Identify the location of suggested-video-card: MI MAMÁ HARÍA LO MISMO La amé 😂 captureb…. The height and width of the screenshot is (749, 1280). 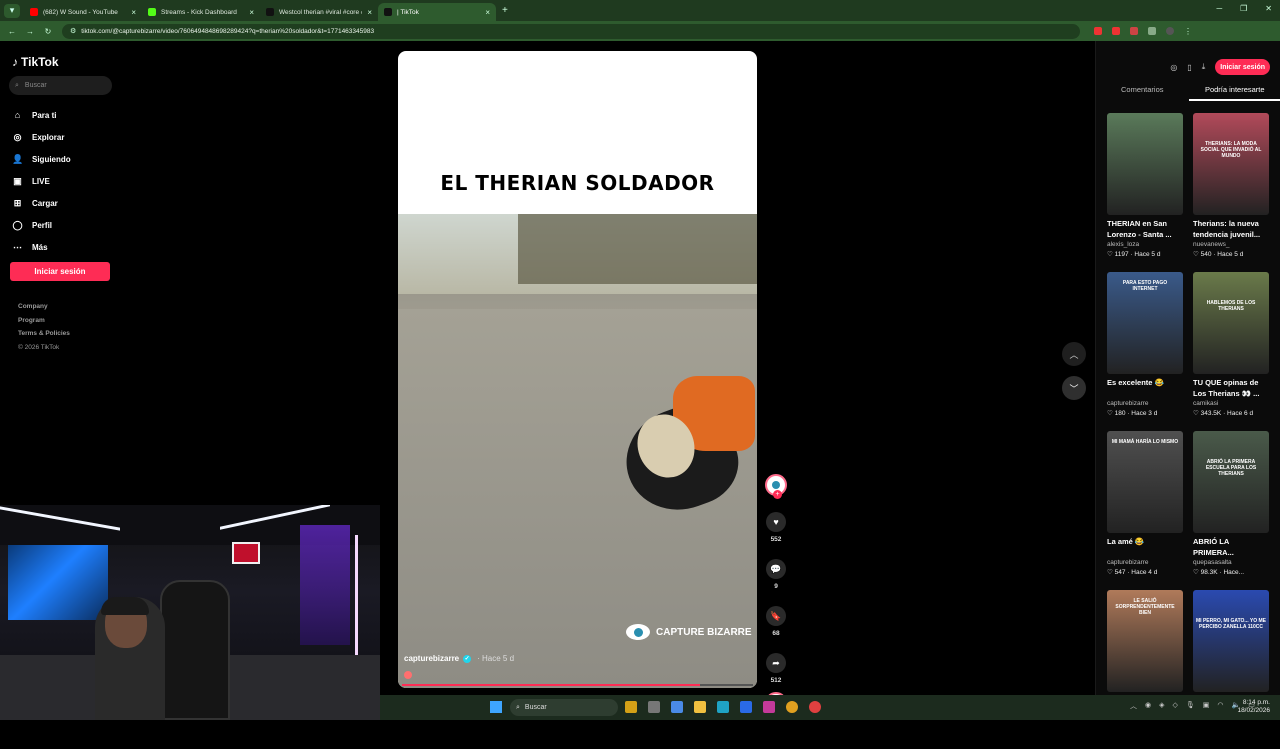
(1145, 510).